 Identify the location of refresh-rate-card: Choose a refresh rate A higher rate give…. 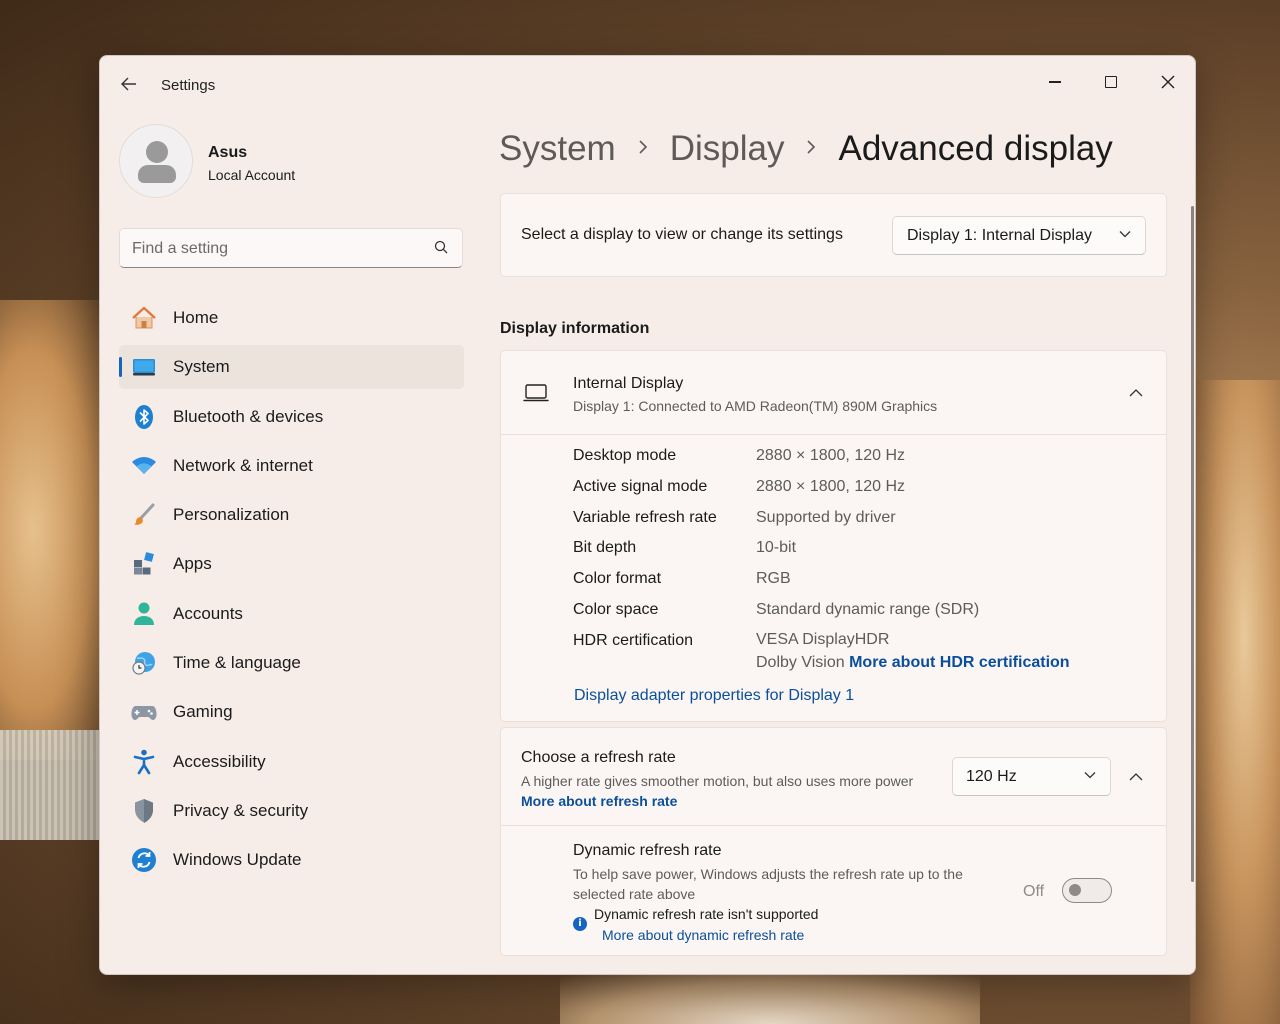
(833, 841).